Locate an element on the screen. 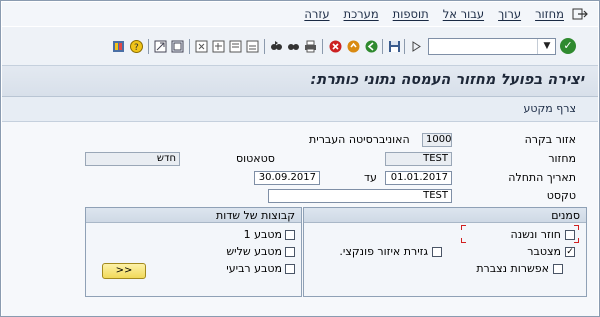  menu-item-system: מערכת is located at coordinates (361, 14).